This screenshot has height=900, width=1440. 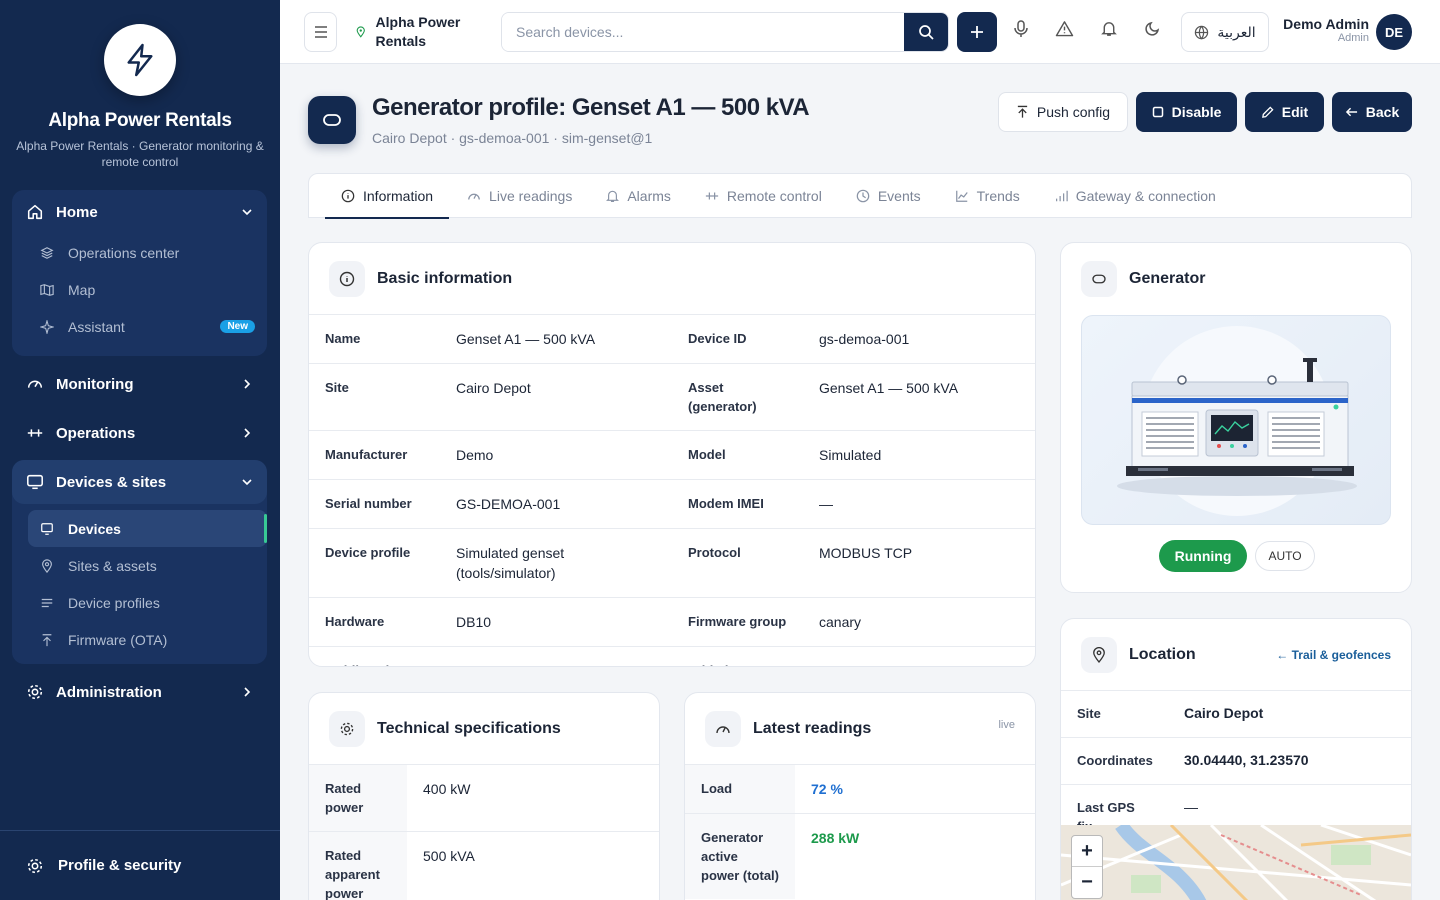 What do you see at coordinates (672, 504) in the screenshot?
I see `table-row: Serial number GS-DEMOA-001 Modem IMEI —` at bounding box center [672, 504].